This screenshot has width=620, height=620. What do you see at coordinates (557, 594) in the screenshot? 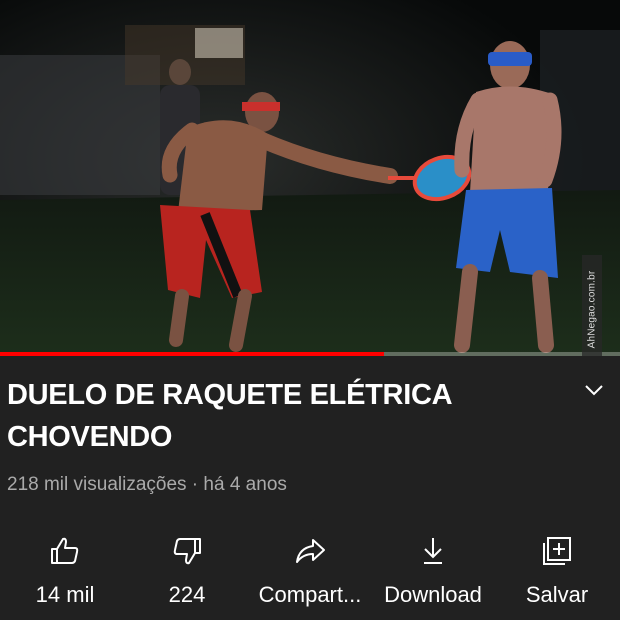
I see `save-label: Salvar` at bounding box center [557, 594].